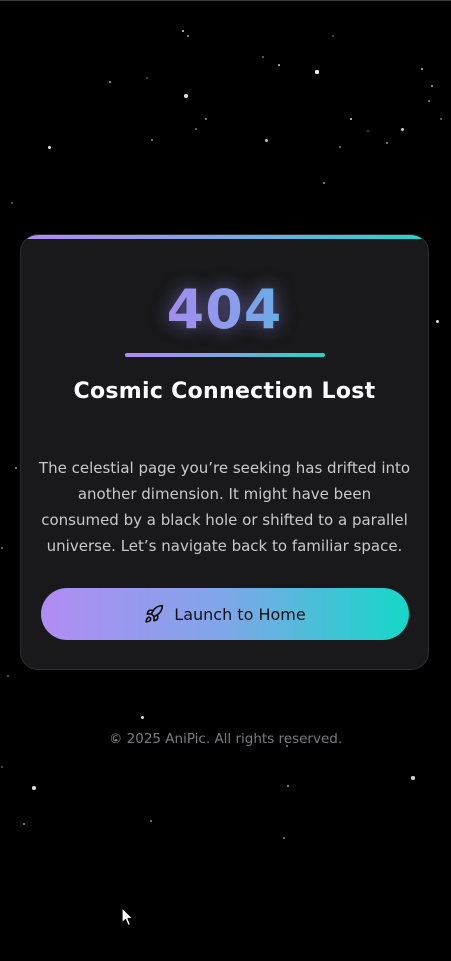 Image resolution: width=451 pixels, height=961 pixels. I want to click on error-code-text: 404, so click(224, 309).